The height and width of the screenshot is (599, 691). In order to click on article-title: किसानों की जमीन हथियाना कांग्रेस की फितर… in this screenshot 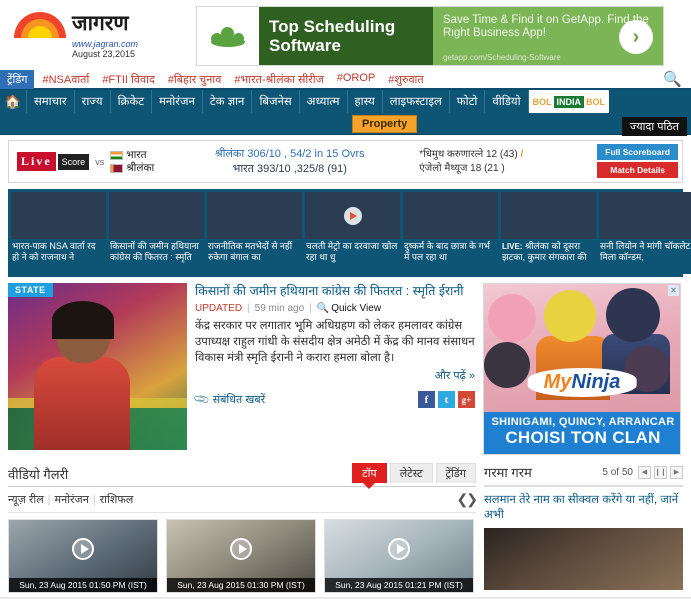, I will do `click(335, 291)`.